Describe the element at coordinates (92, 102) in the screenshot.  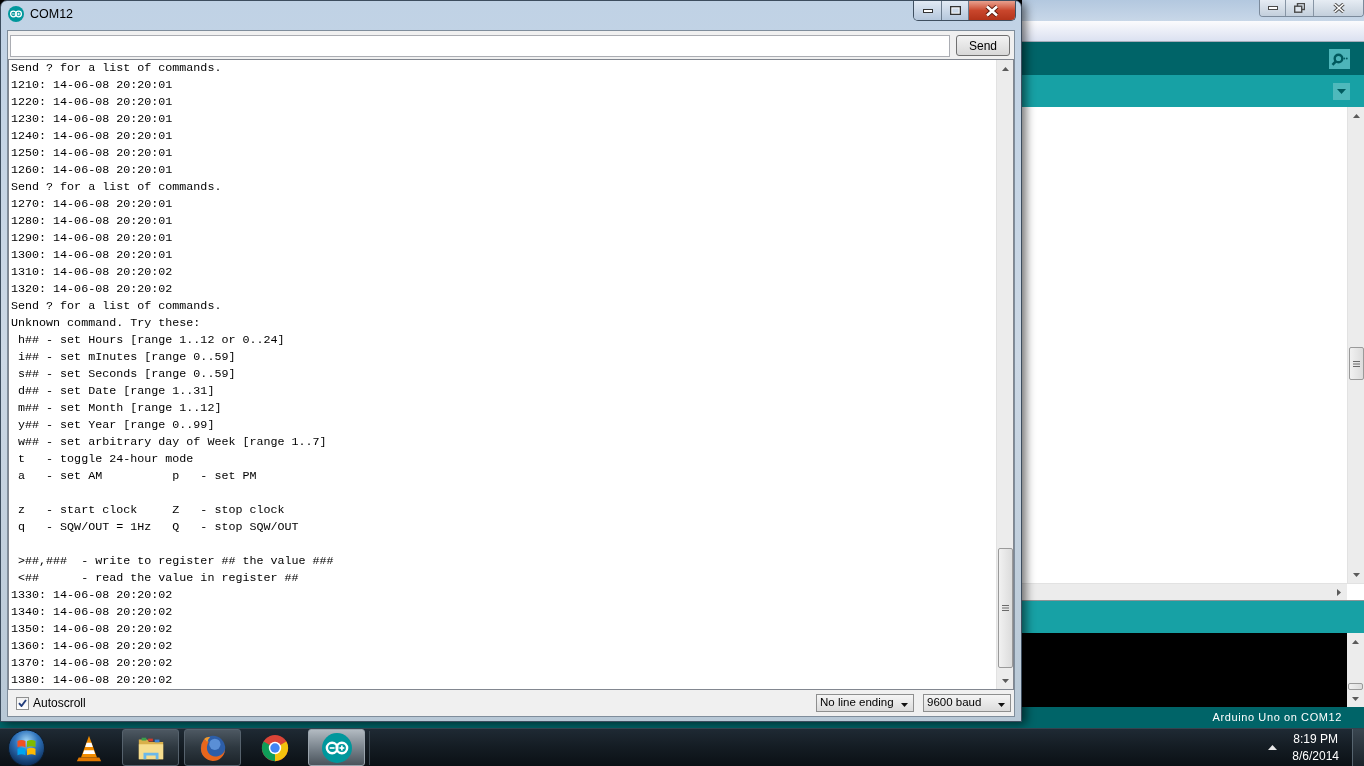
I see `output-line: 1220: 14-06-08 20:20:01` at that location.